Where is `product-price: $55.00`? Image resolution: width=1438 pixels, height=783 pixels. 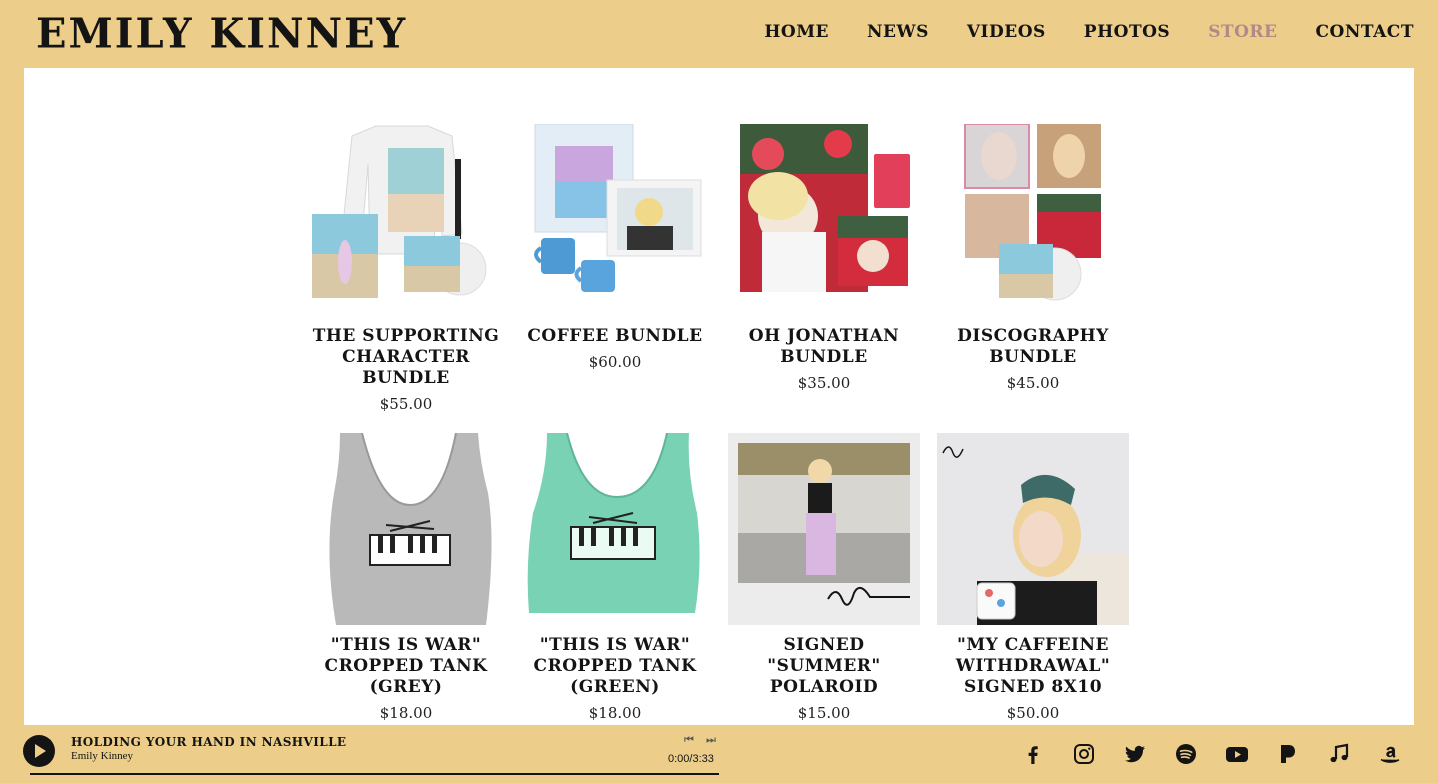 product-price: $55.00 is located at coordinates (406, 404).